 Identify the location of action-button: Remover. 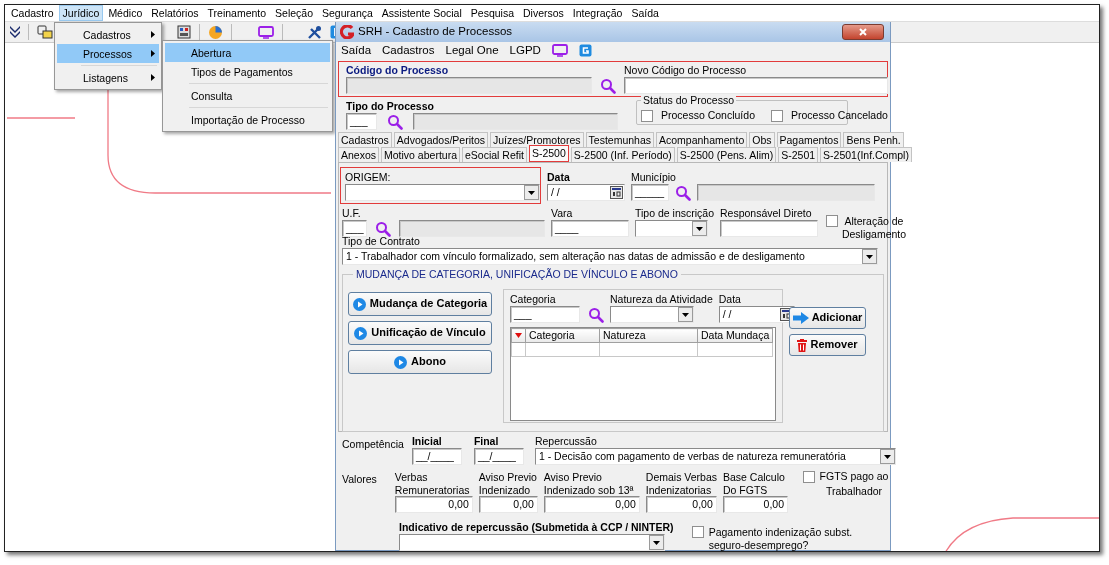
(827, 345).